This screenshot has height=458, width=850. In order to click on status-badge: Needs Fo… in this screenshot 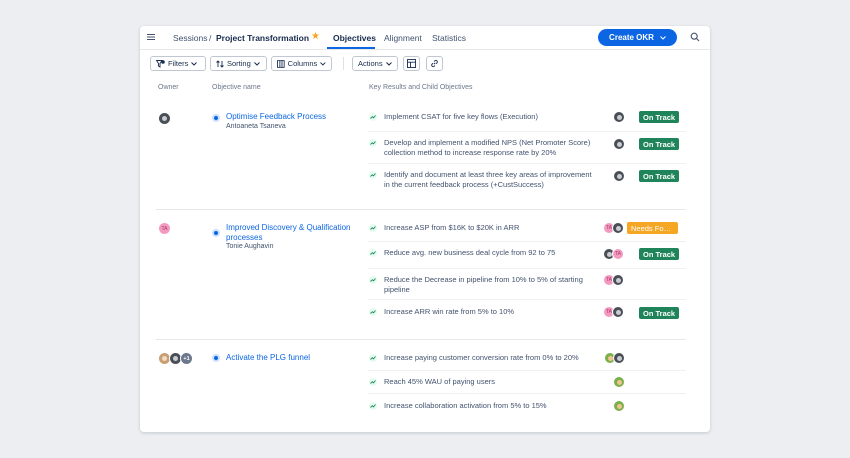, I will do `click(652, 228)`.